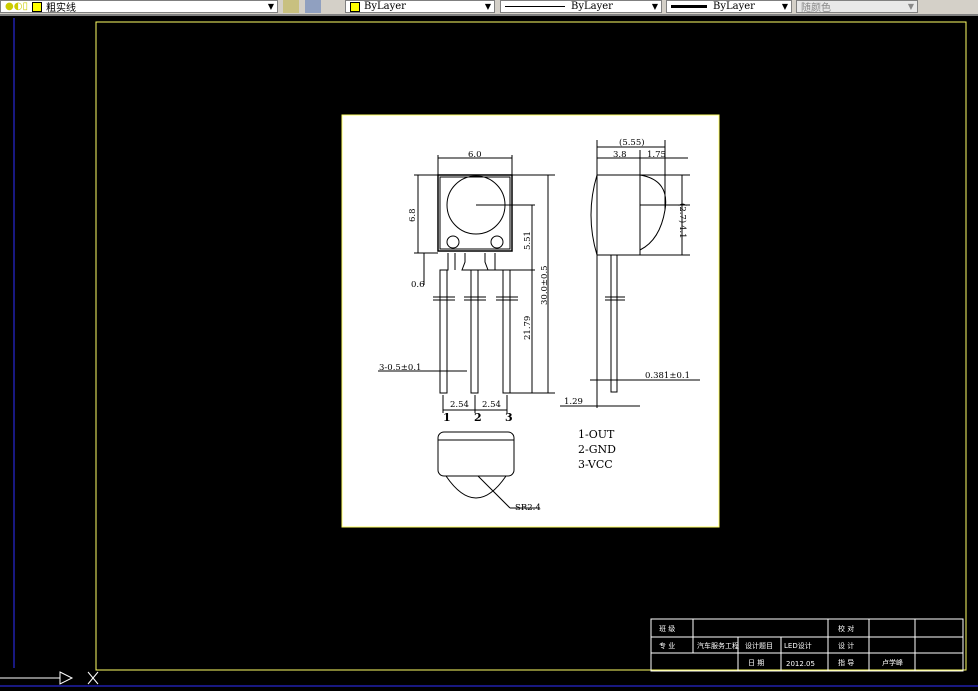  I want to click on tb-check-label: 校 对, so click(846, 628).